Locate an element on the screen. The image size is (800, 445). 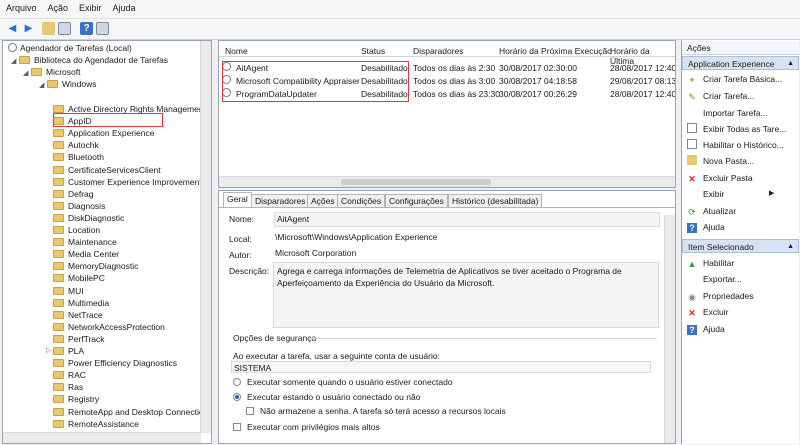
tab-historico: Histórico (desabilitada) is located at coordinates (495, 200).